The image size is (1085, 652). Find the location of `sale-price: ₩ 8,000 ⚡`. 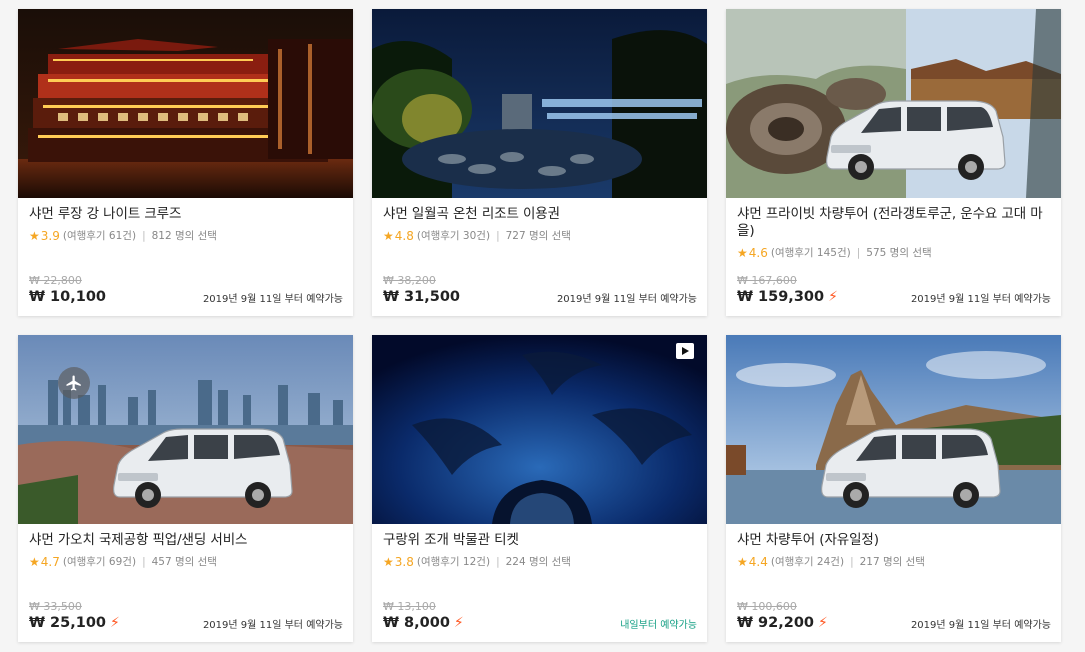

sale-price: ₩ 8,000 ⚡ is located at coordinates (423, 623).